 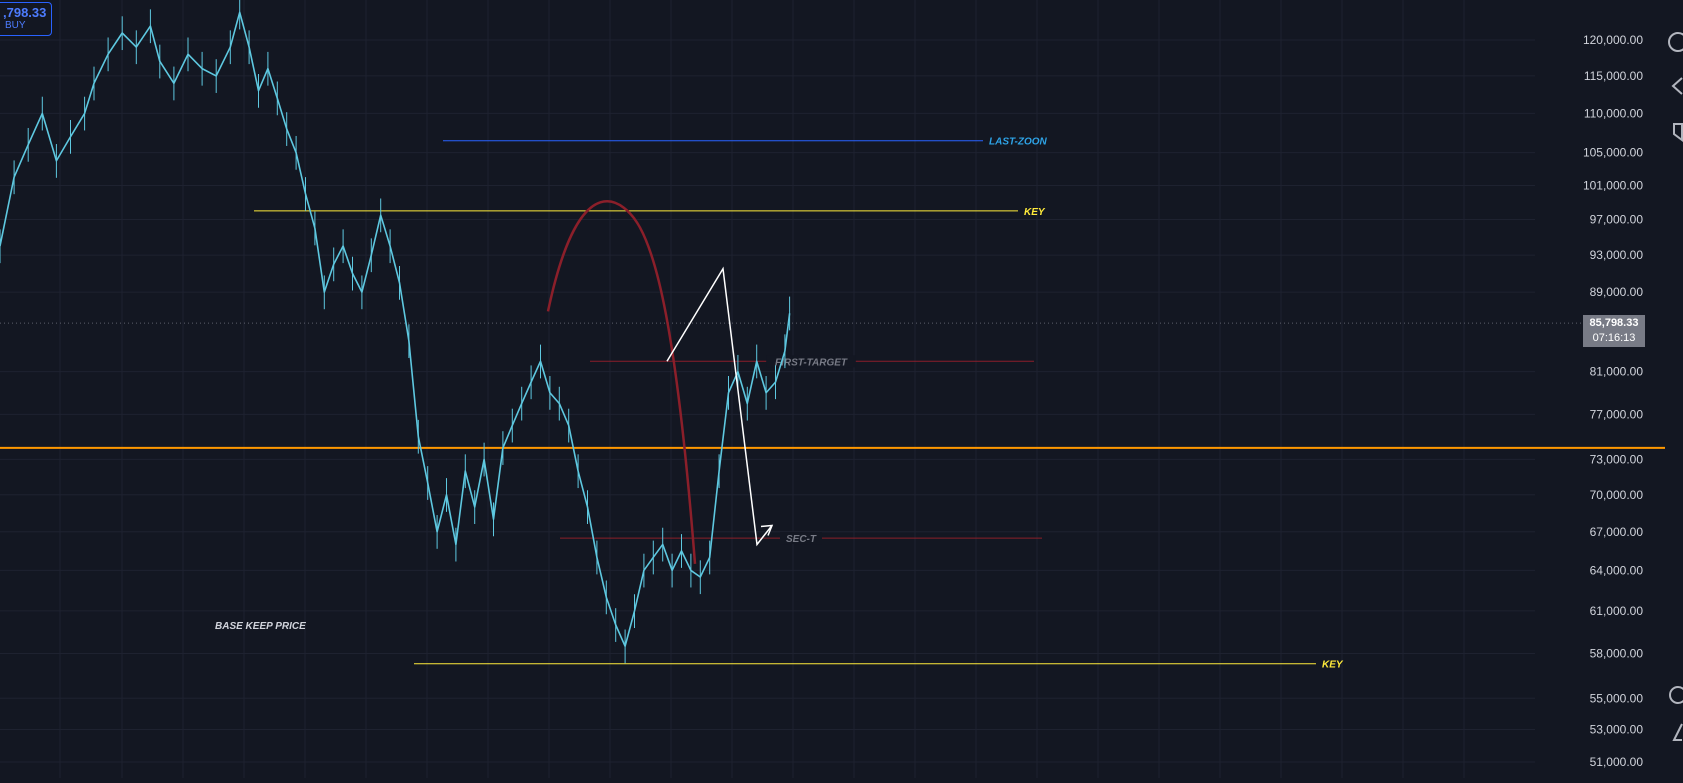 What do you see at coordinates (1617, 653) in the screenshot?
I see `y-tick-label: 58,000.00` at bounding box center [1617, 653].